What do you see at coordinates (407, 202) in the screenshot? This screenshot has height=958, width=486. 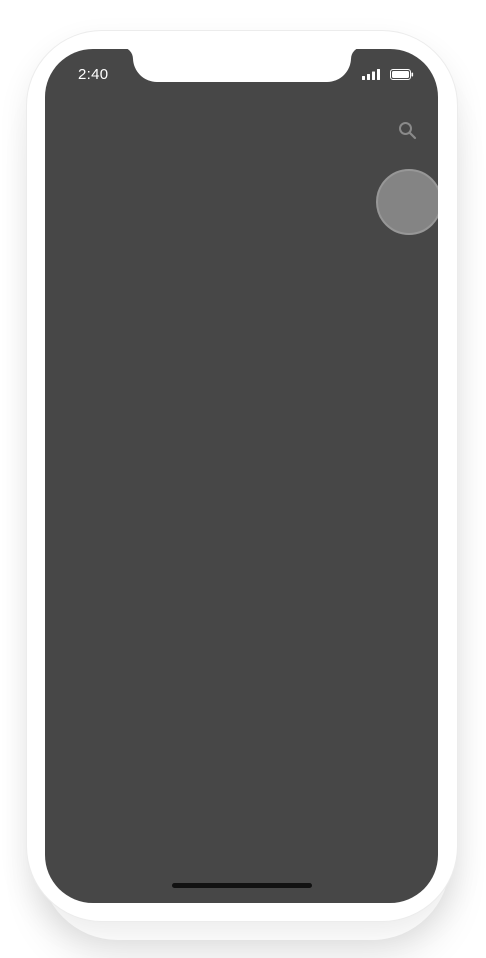 I see `touch-indicator` at bounding box center [407, 202].